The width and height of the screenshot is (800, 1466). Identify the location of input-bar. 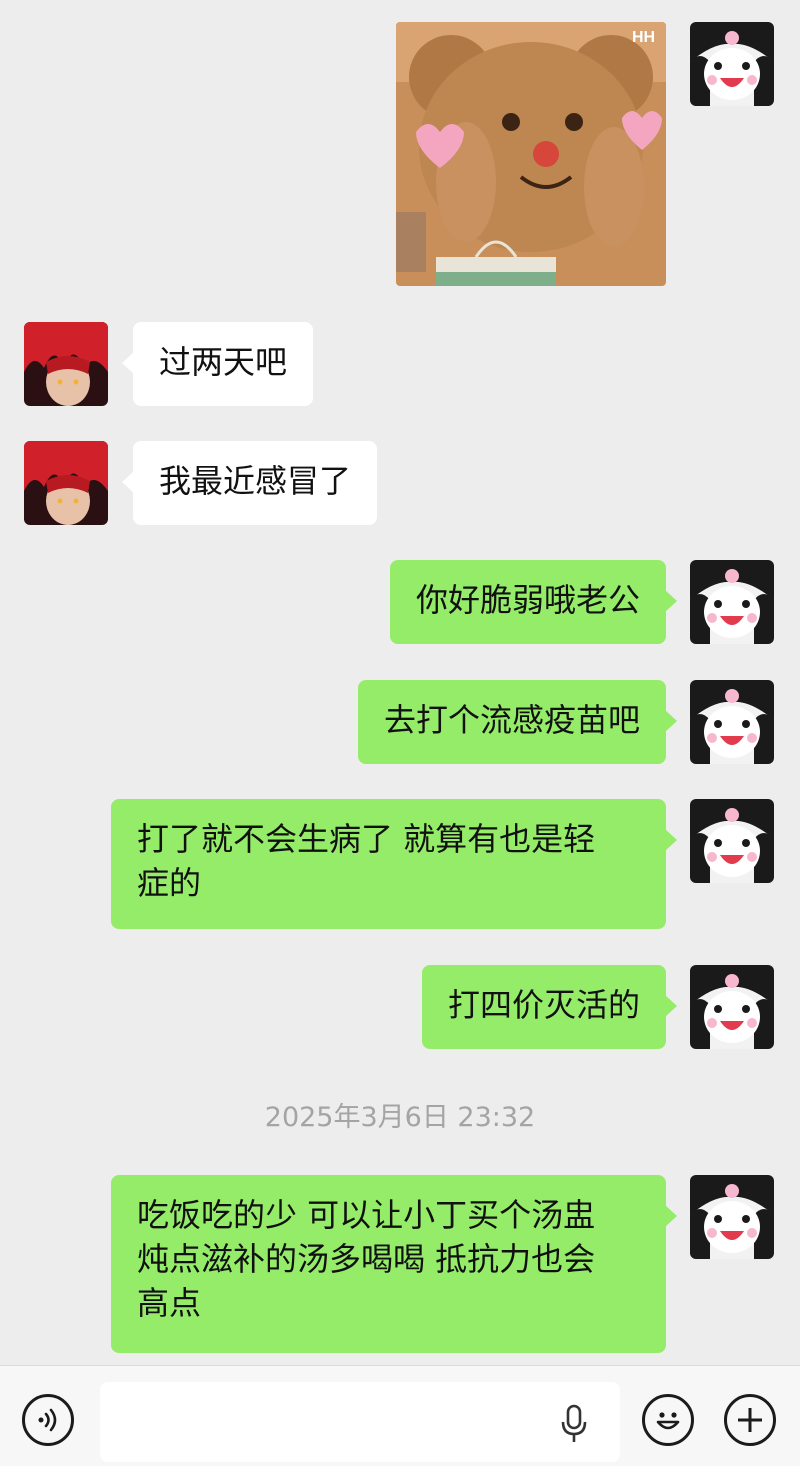
(400, 1415).